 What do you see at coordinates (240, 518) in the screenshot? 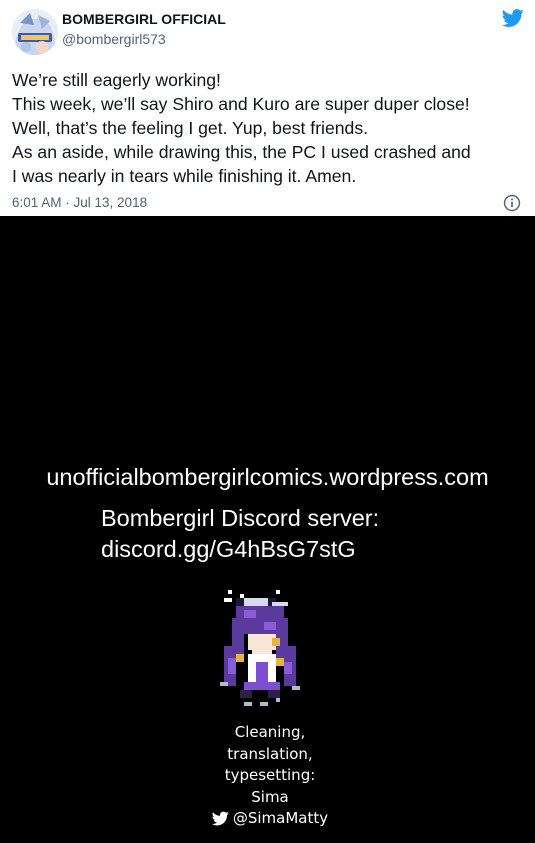
I see `discord-label: Bombergirl Discord server:` at bounding box center [240, 518].